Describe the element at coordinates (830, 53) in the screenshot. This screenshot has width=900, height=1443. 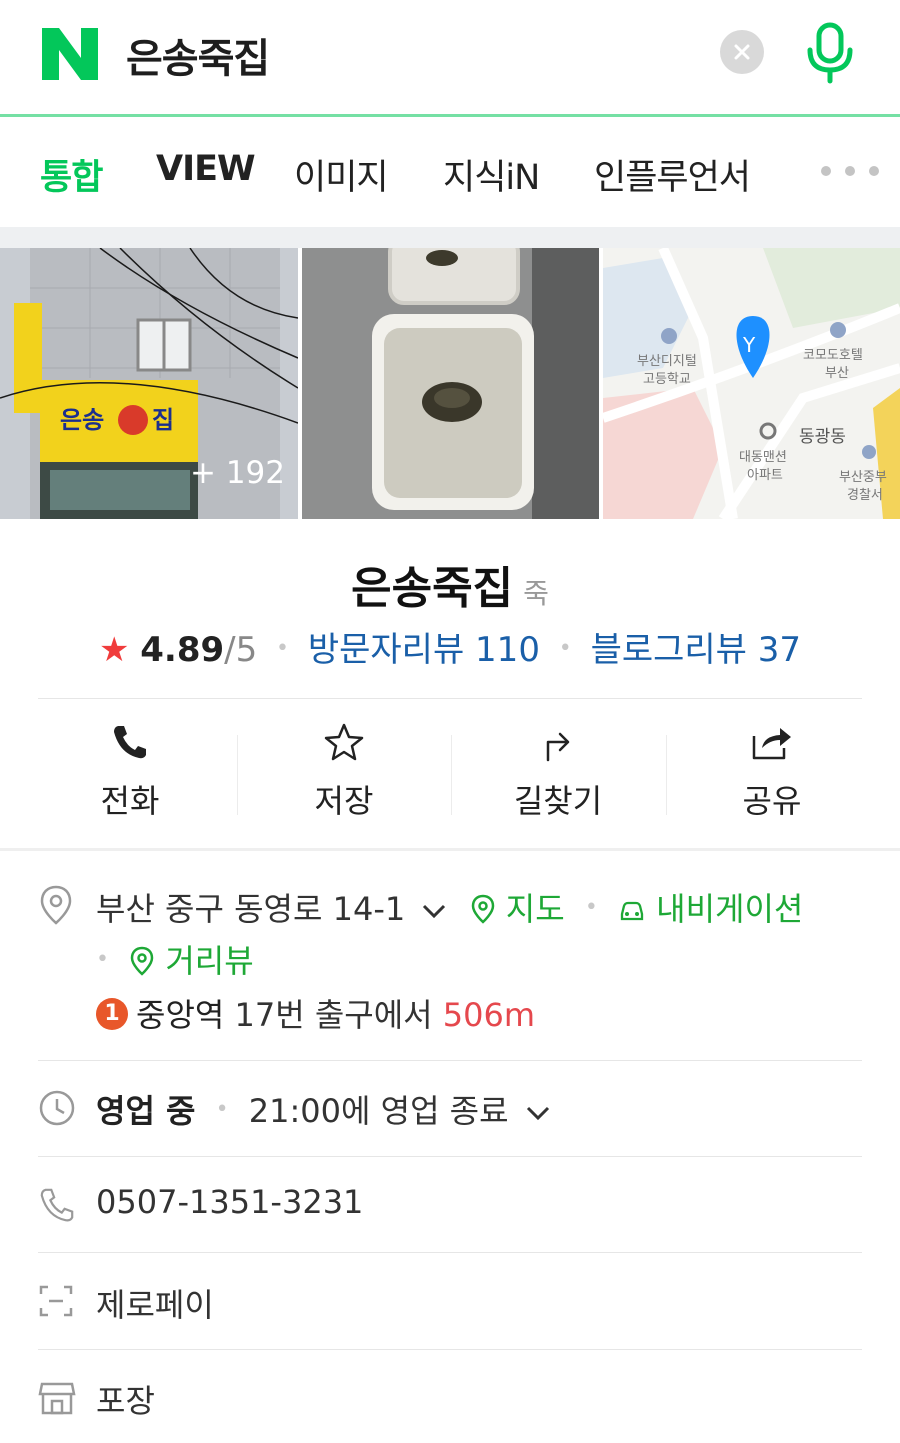
I see `microphone-icon` at that location.